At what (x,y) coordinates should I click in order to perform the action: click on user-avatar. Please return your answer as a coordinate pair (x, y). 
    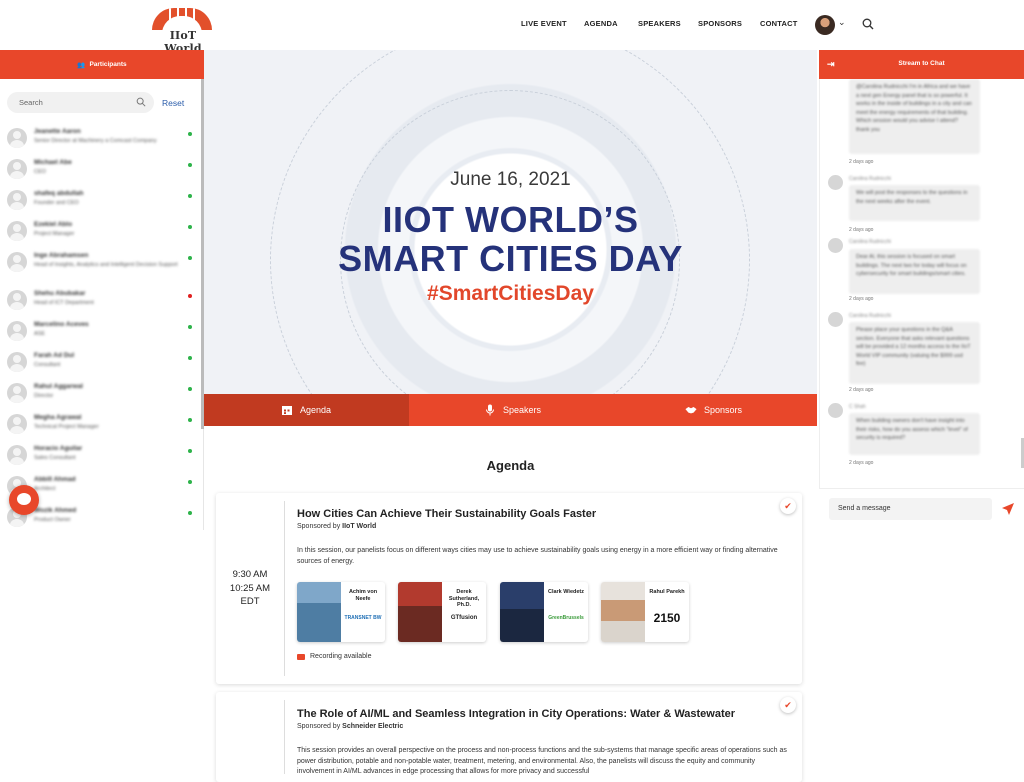
    Looking at the image, I should click on (825, 25).